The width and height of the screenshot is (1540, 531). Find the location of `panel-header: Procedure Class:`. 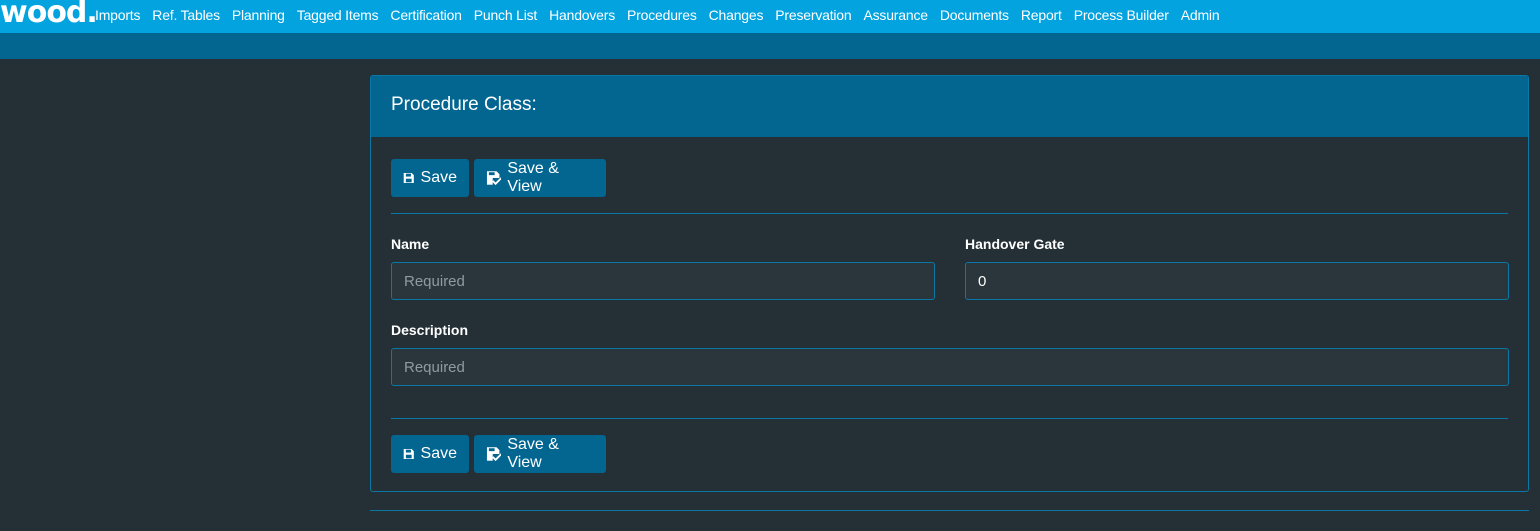

panel-header: Procedure Class: is located at coordinates (949, 106).